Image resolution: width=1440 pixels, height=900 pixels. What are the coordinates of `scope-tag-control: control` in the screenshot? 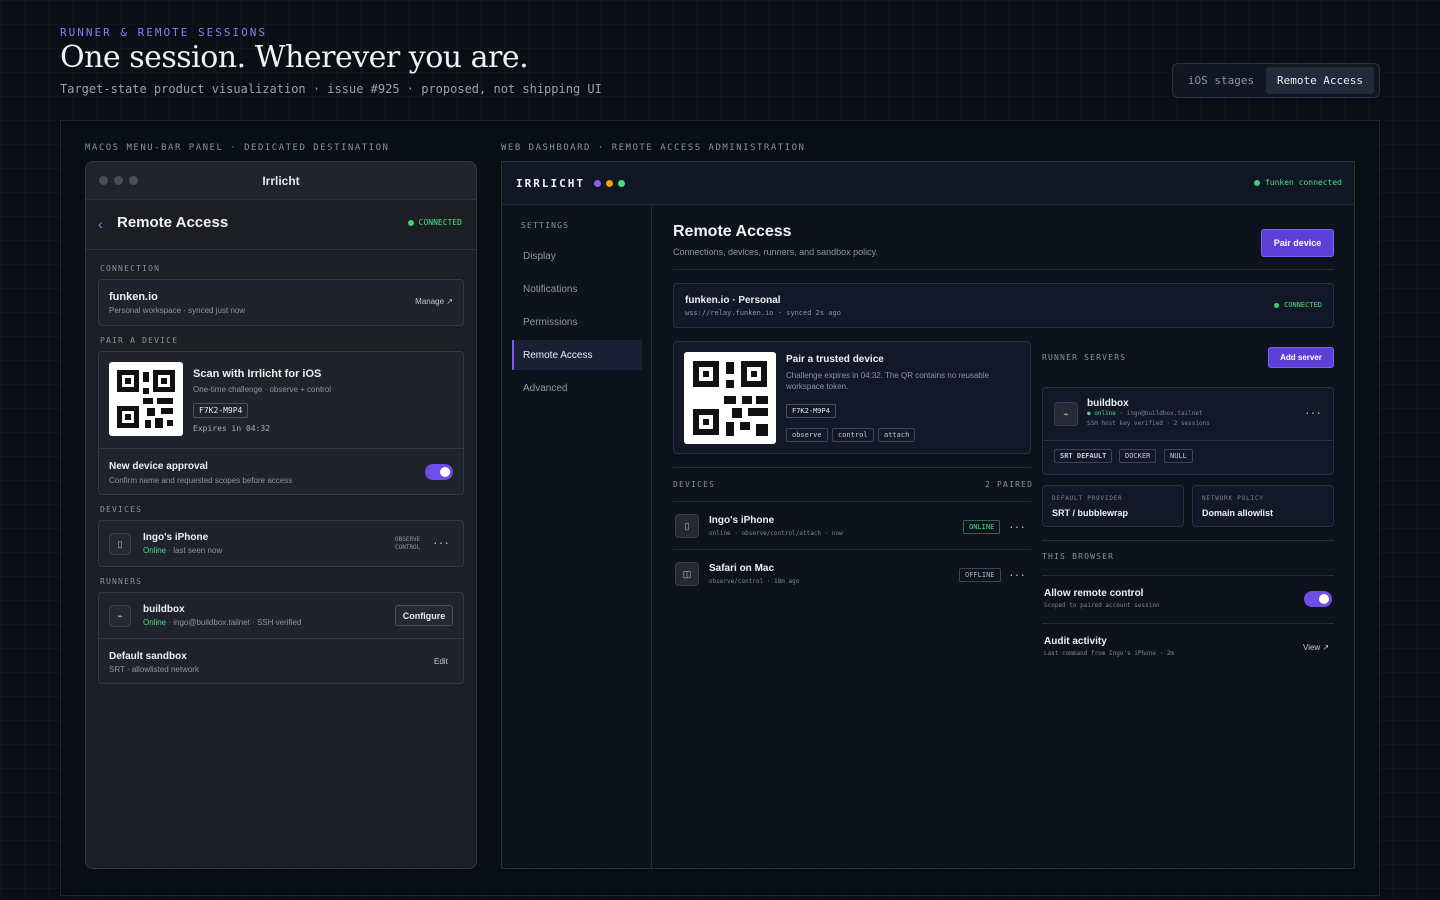 It's located at (853, 435).